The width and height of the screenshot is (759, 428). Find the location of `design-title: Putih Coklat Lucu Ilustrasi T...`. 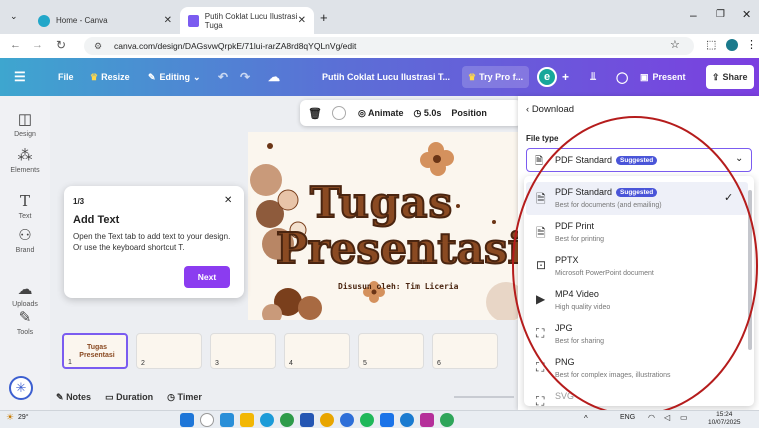

design-title: Putih Coklat Lucu Ilustrasi T... is located at coordinates (386, 77).